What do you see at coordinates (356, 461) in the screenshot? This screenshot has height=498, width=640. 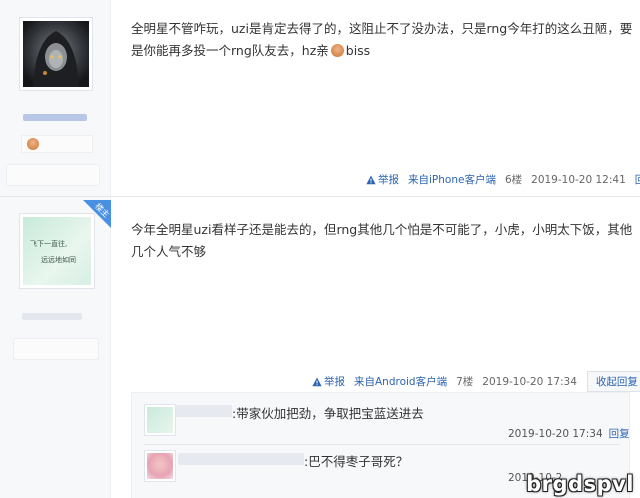 I see `sub-reply-text: :巴不得枣子哥死？` at bounding box center [356, 461].